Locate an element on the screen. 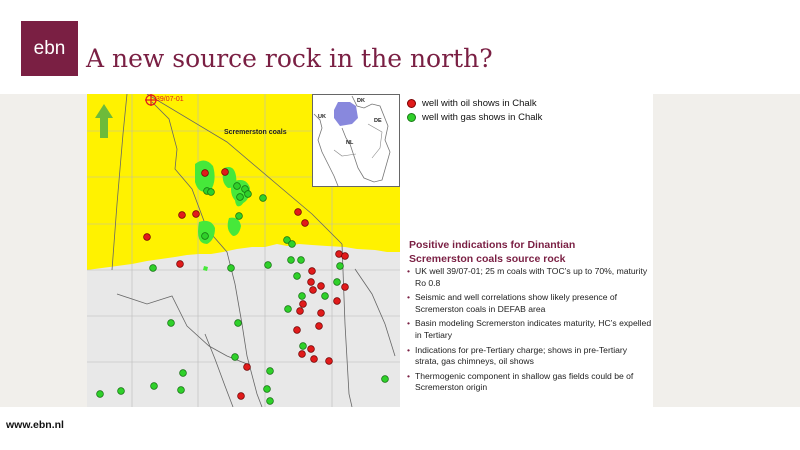 The width and height of the screenshot is (800, 450). legend-gas: well with gas shows in Chalk is located at coordinates (474, 117).